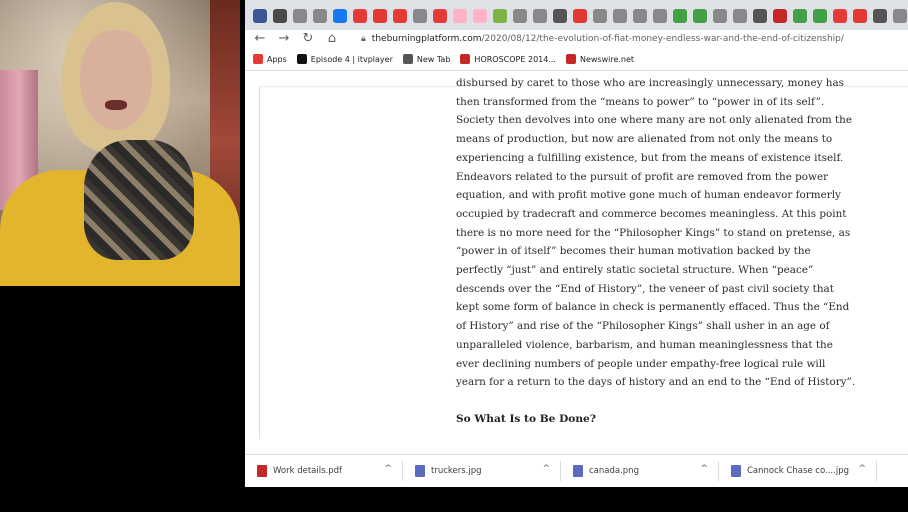 The image size is (908, 512). Describe the element at coordinates (526, 418) in the screenshot. I see `section-heading: So What Is to Be Done?` at that location.